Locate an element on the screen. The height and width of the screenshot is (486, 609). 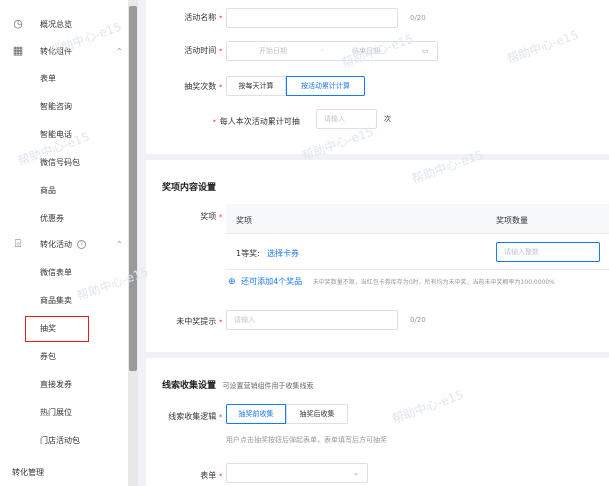
lead-section-title: 线索收集设置 is located at coordinates (189, 386).